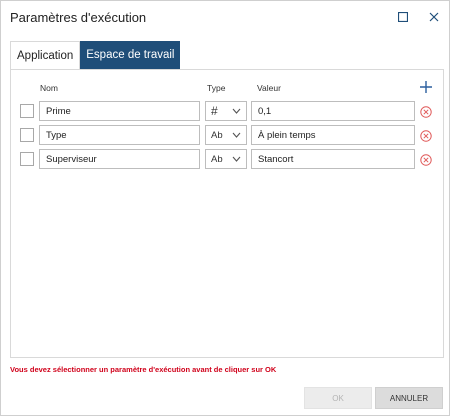  I want to click on dialog-title: Paramètres d'exécution, so click(78, 17).